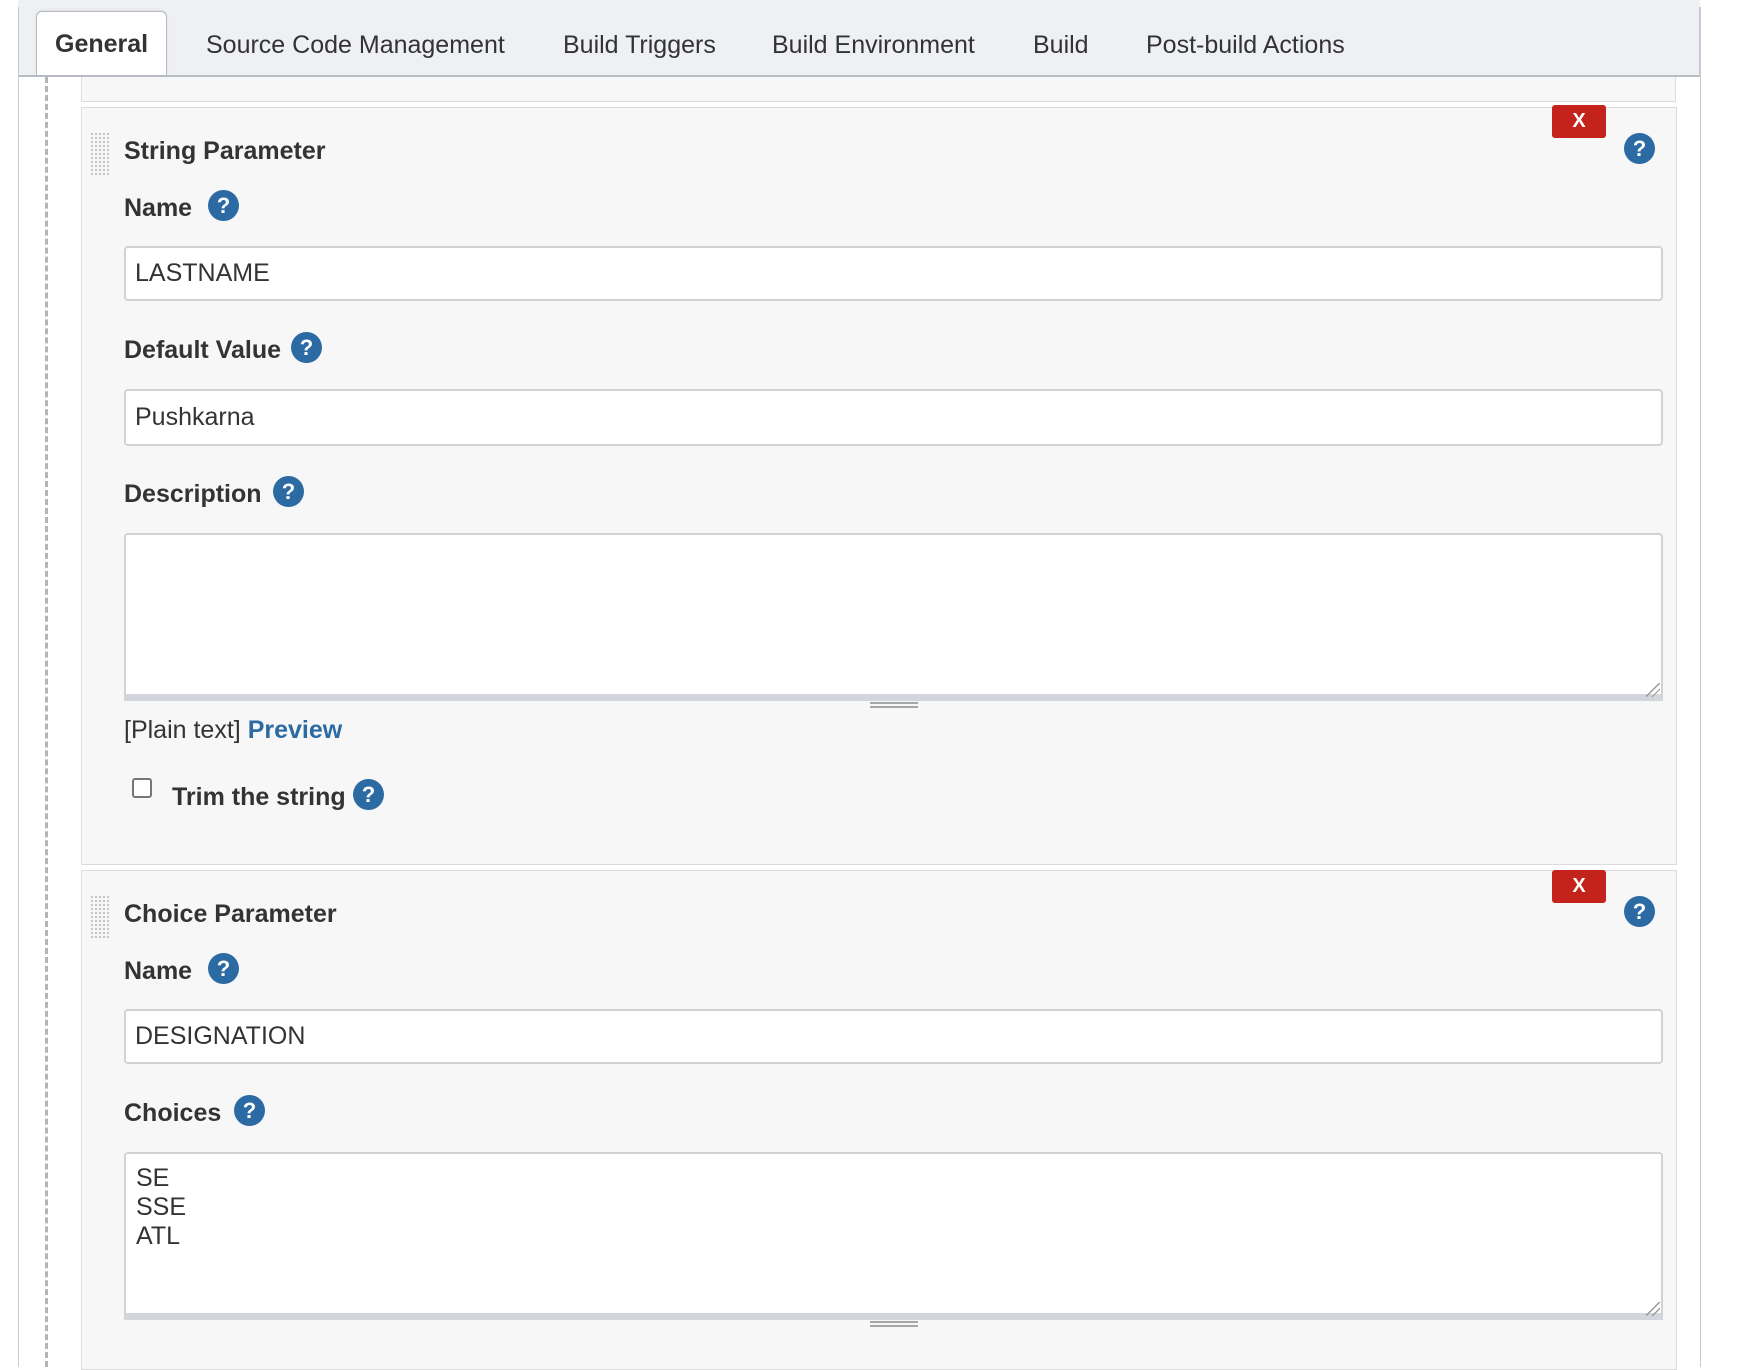 The image size is (1740, 1370). What do you see at coordinates (878, 89) in the screenshot?
I see `previous-parameter-block` at bounding box center [878, 89].